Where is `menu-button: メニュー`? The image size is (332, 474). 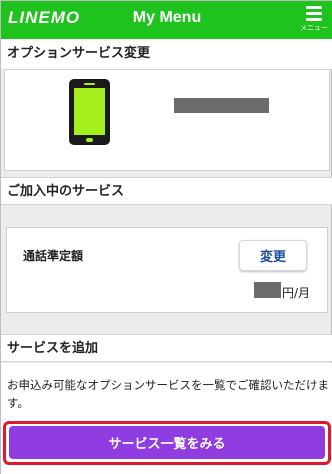 menu-button: メニュー is located at coordinates (314, 20).